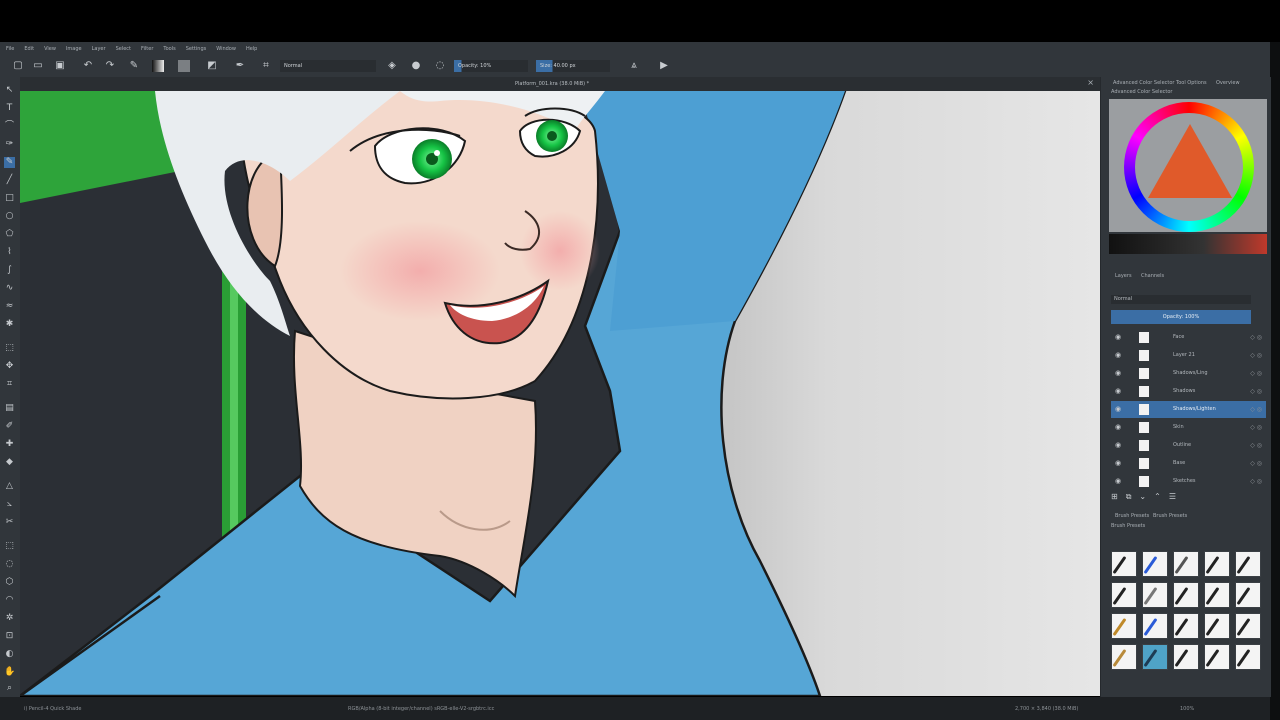 Image resolution: width=1280 pixels, height=720 pixels. What do you see at coordinates (9, 252) in the screenshot?
I see `polyline-tool-icon: ⌇` at bounding box center [9, 252].